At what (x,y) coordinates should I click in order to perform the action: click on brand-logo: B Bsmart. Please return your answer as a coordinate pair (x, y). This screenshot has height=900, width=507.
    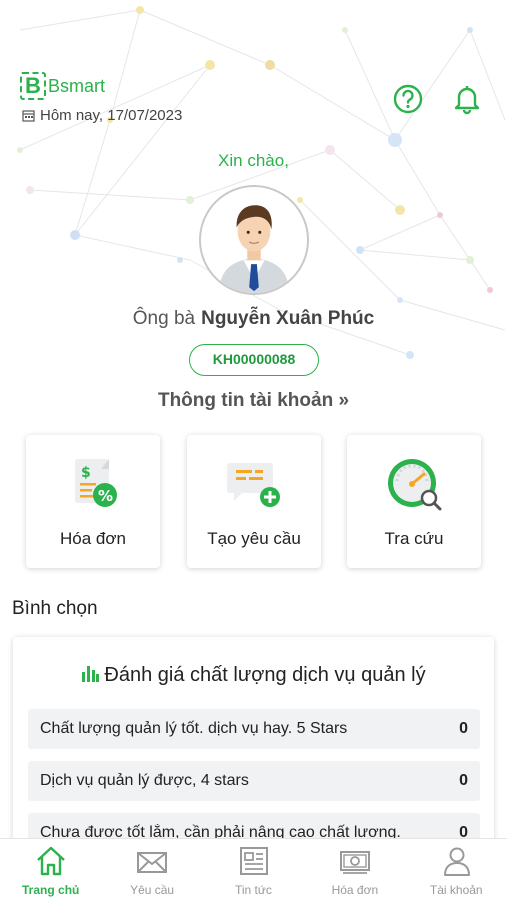
    Looking at the image, I should click on (62, 86).